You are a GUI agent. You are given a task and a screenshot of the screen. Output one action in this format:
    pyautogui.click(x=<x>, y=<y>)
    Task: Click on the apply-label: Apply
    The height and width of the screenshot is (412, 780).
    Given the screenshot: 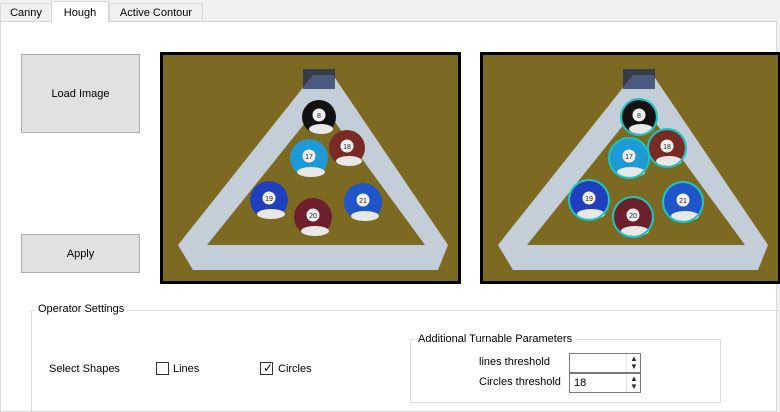 What is the action you would take?
    pyautogui.click(x=80, y=253)
    